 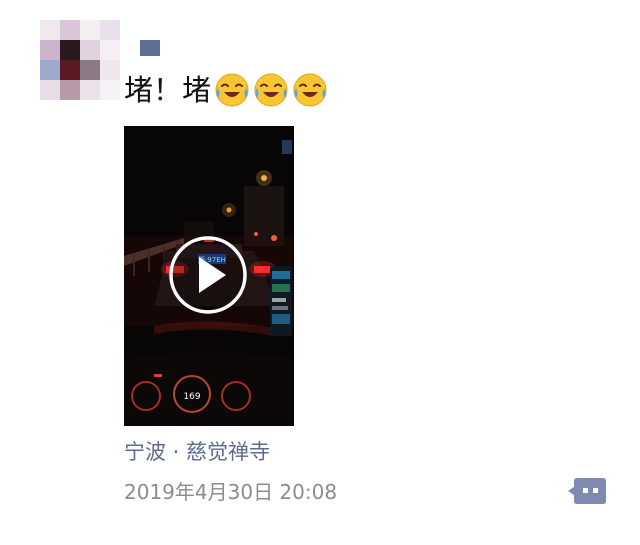 What do you see at coordinates (191, 397) in the screenshot?
I see `dash-speed: 169` at bounding box center [191, 397].